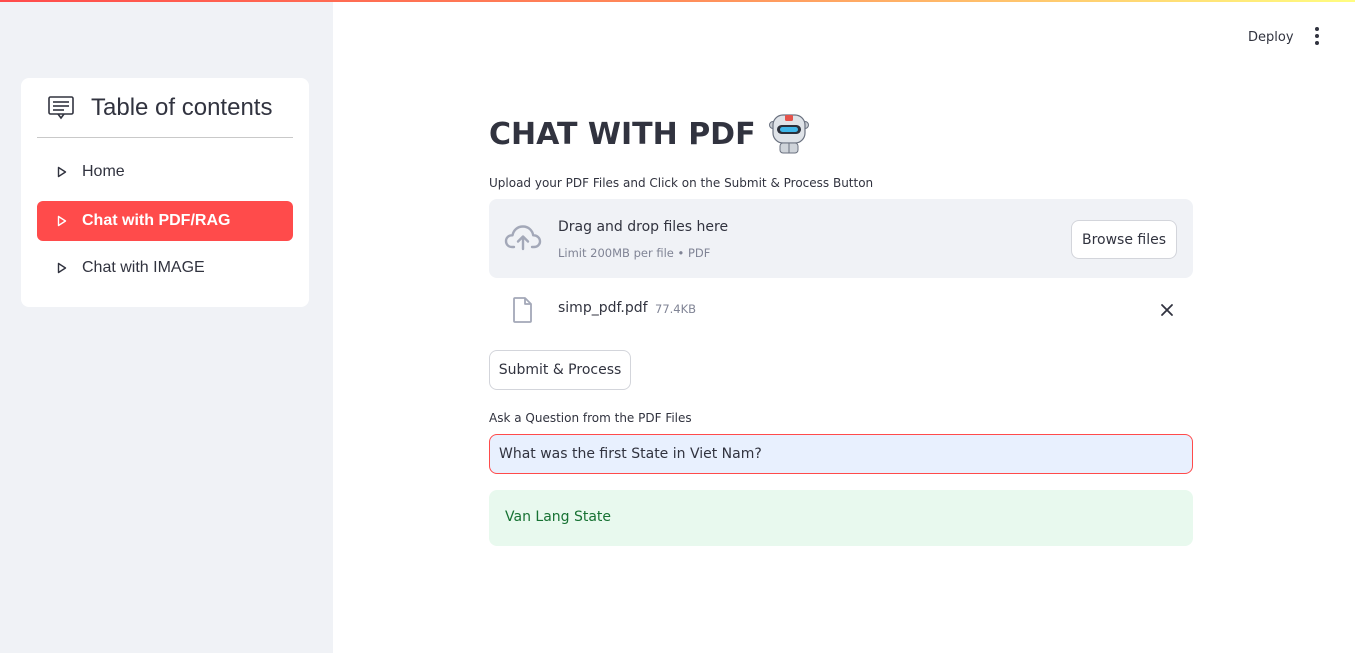 This screenshot has height=653, width=1355. What do you see at coordinates (676, 309) in the screenshot?
I see `file-size: 77.4KB` at bounding box center [676, 309].